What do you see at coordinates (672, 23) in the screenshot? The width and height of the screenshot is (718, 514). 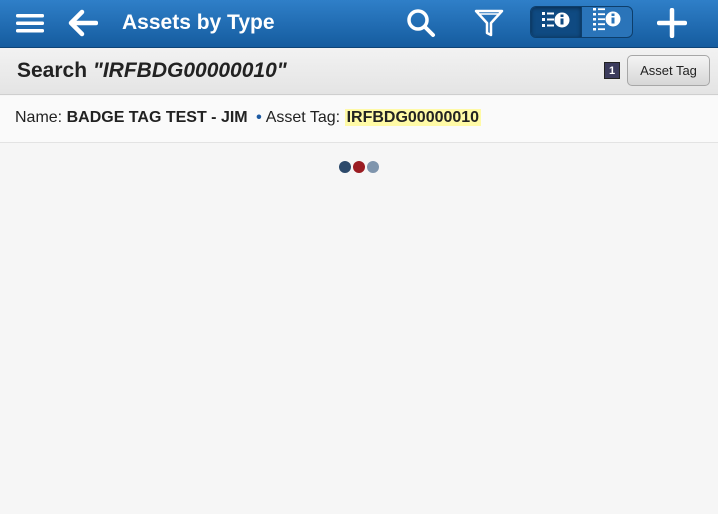 I see `plus-icon` at bounding box center [672, 23].